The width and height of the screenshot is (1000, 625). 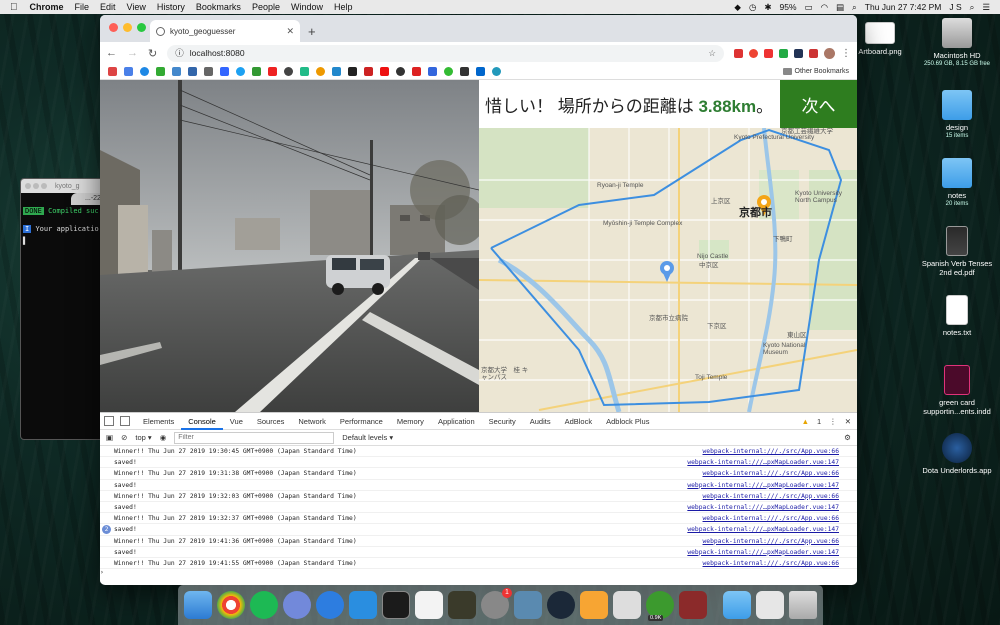 What do you see at coordinates (109, 421) in the screenshot?
I see `inspect-icon` at bounding box center [109, 421].